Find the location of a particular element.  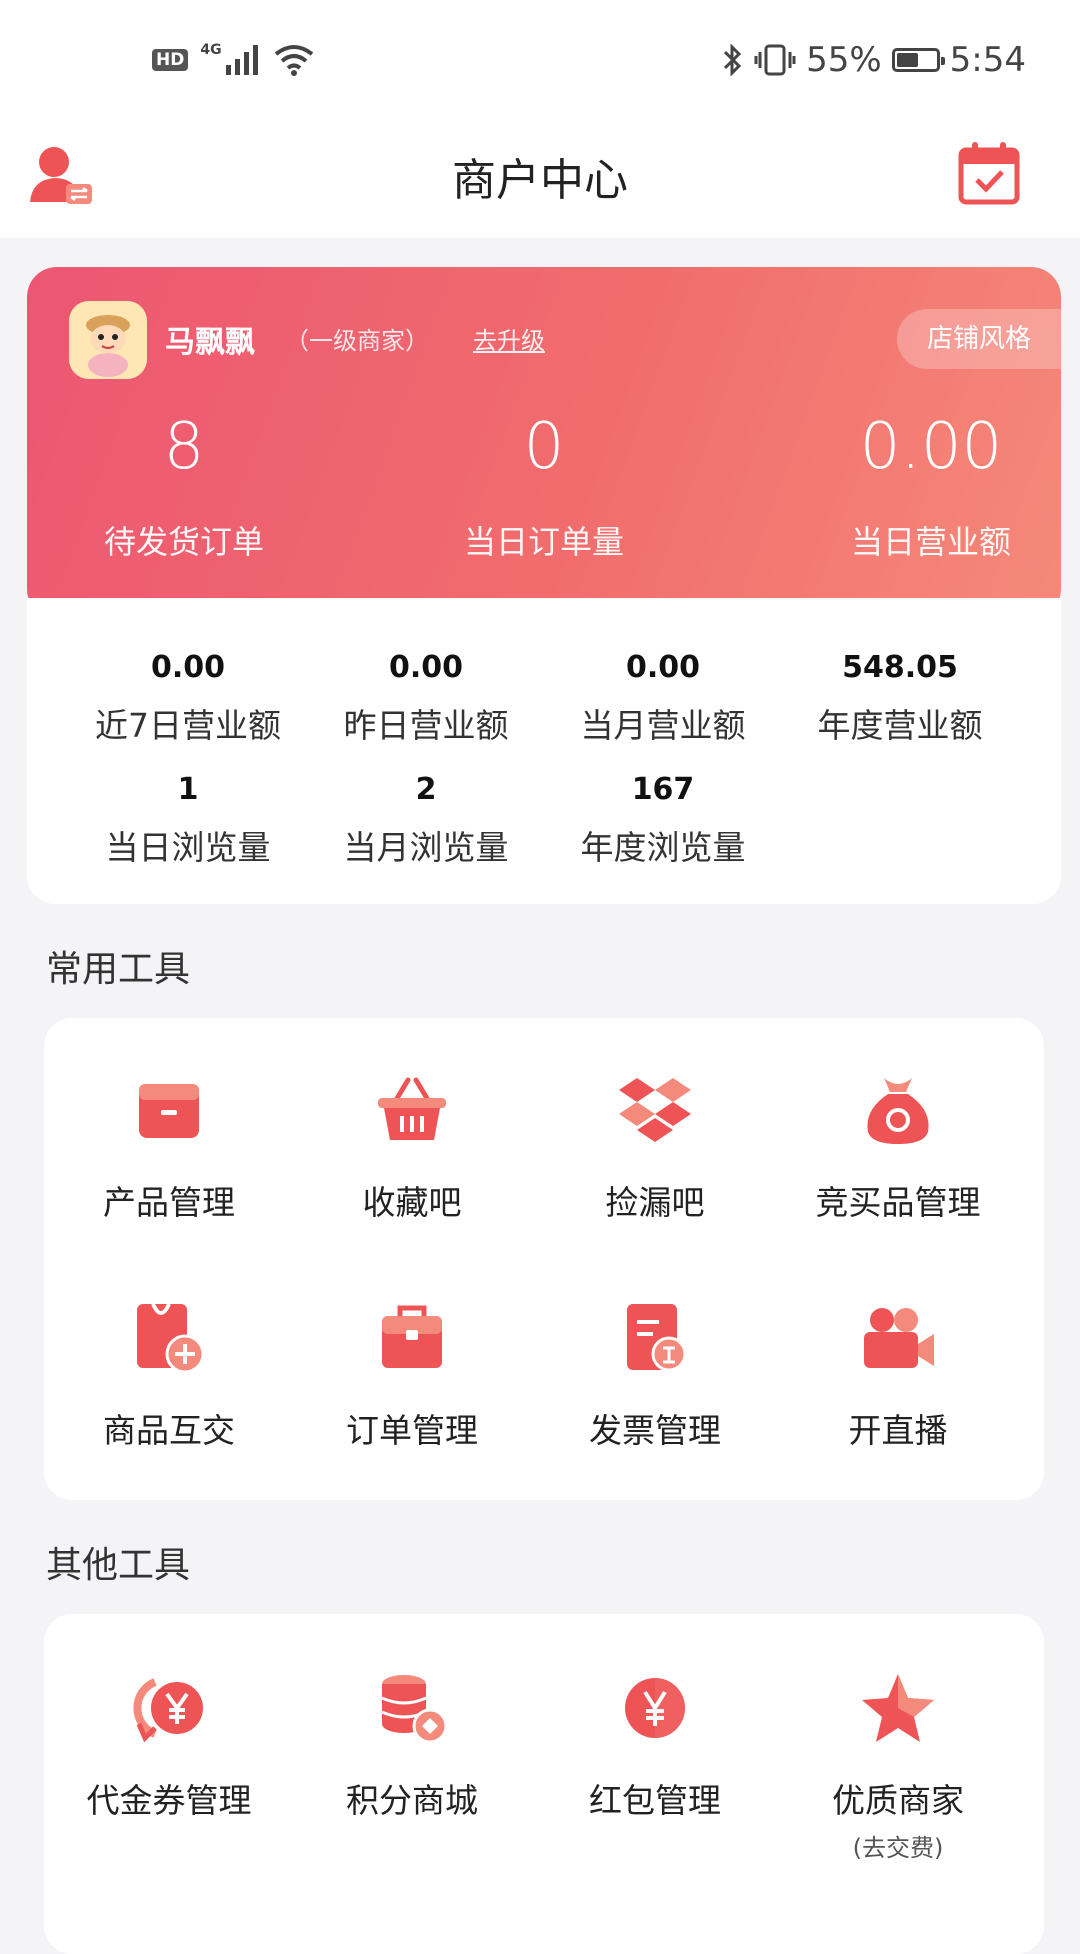

page-title: 商户中心 is located at coordinates (540, 180).